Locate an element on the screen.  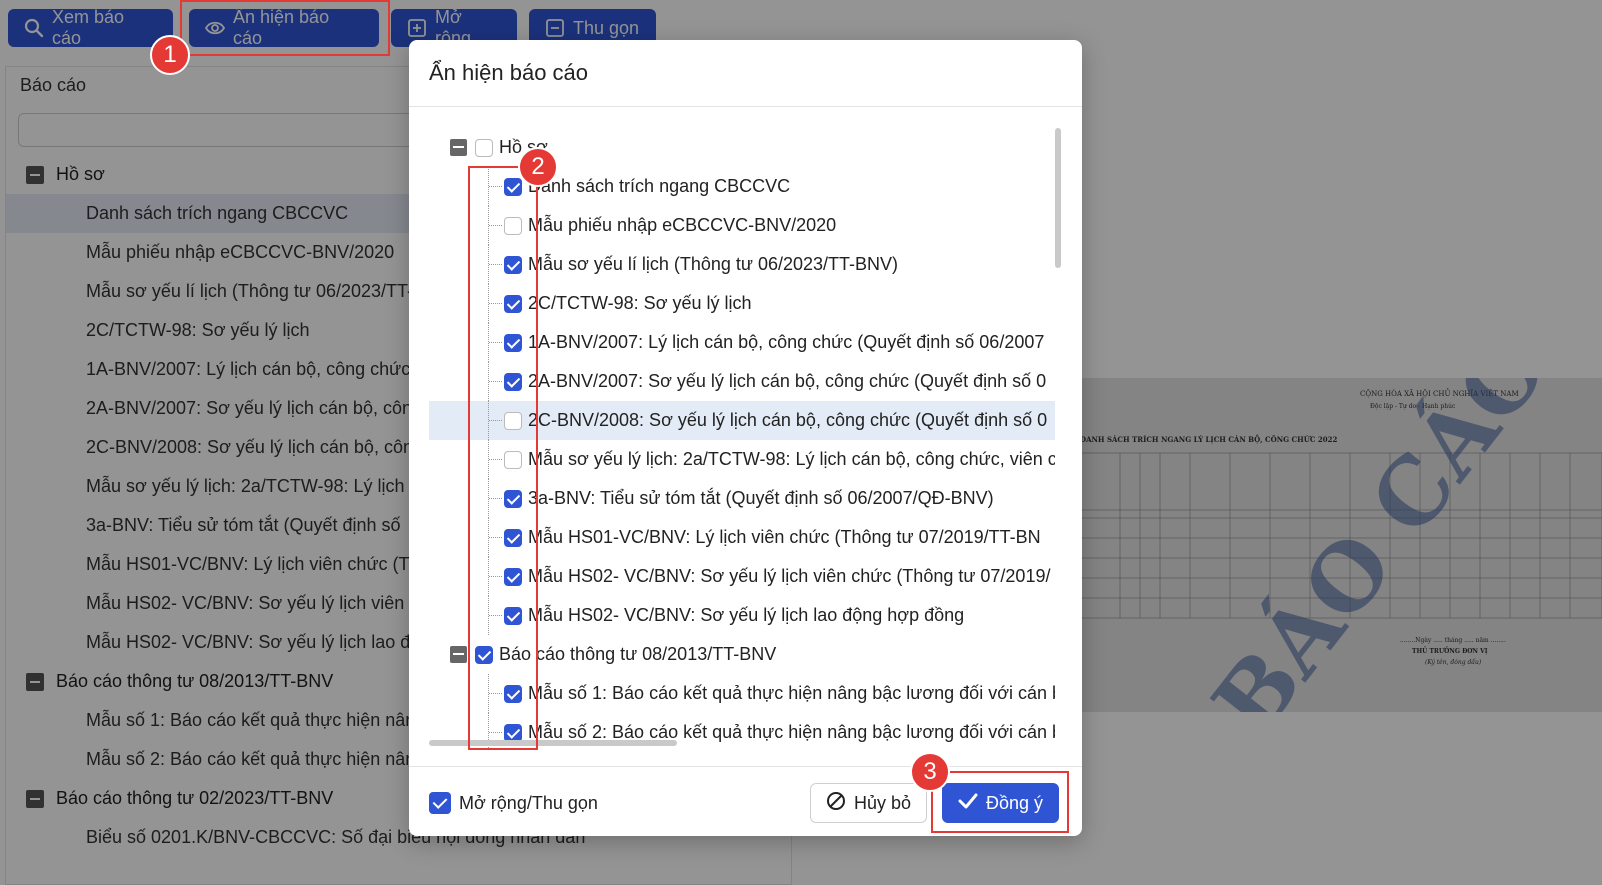
expand-collapse-toggle: Mở rộng/Thu gọn is located at coordinates (513, 803).